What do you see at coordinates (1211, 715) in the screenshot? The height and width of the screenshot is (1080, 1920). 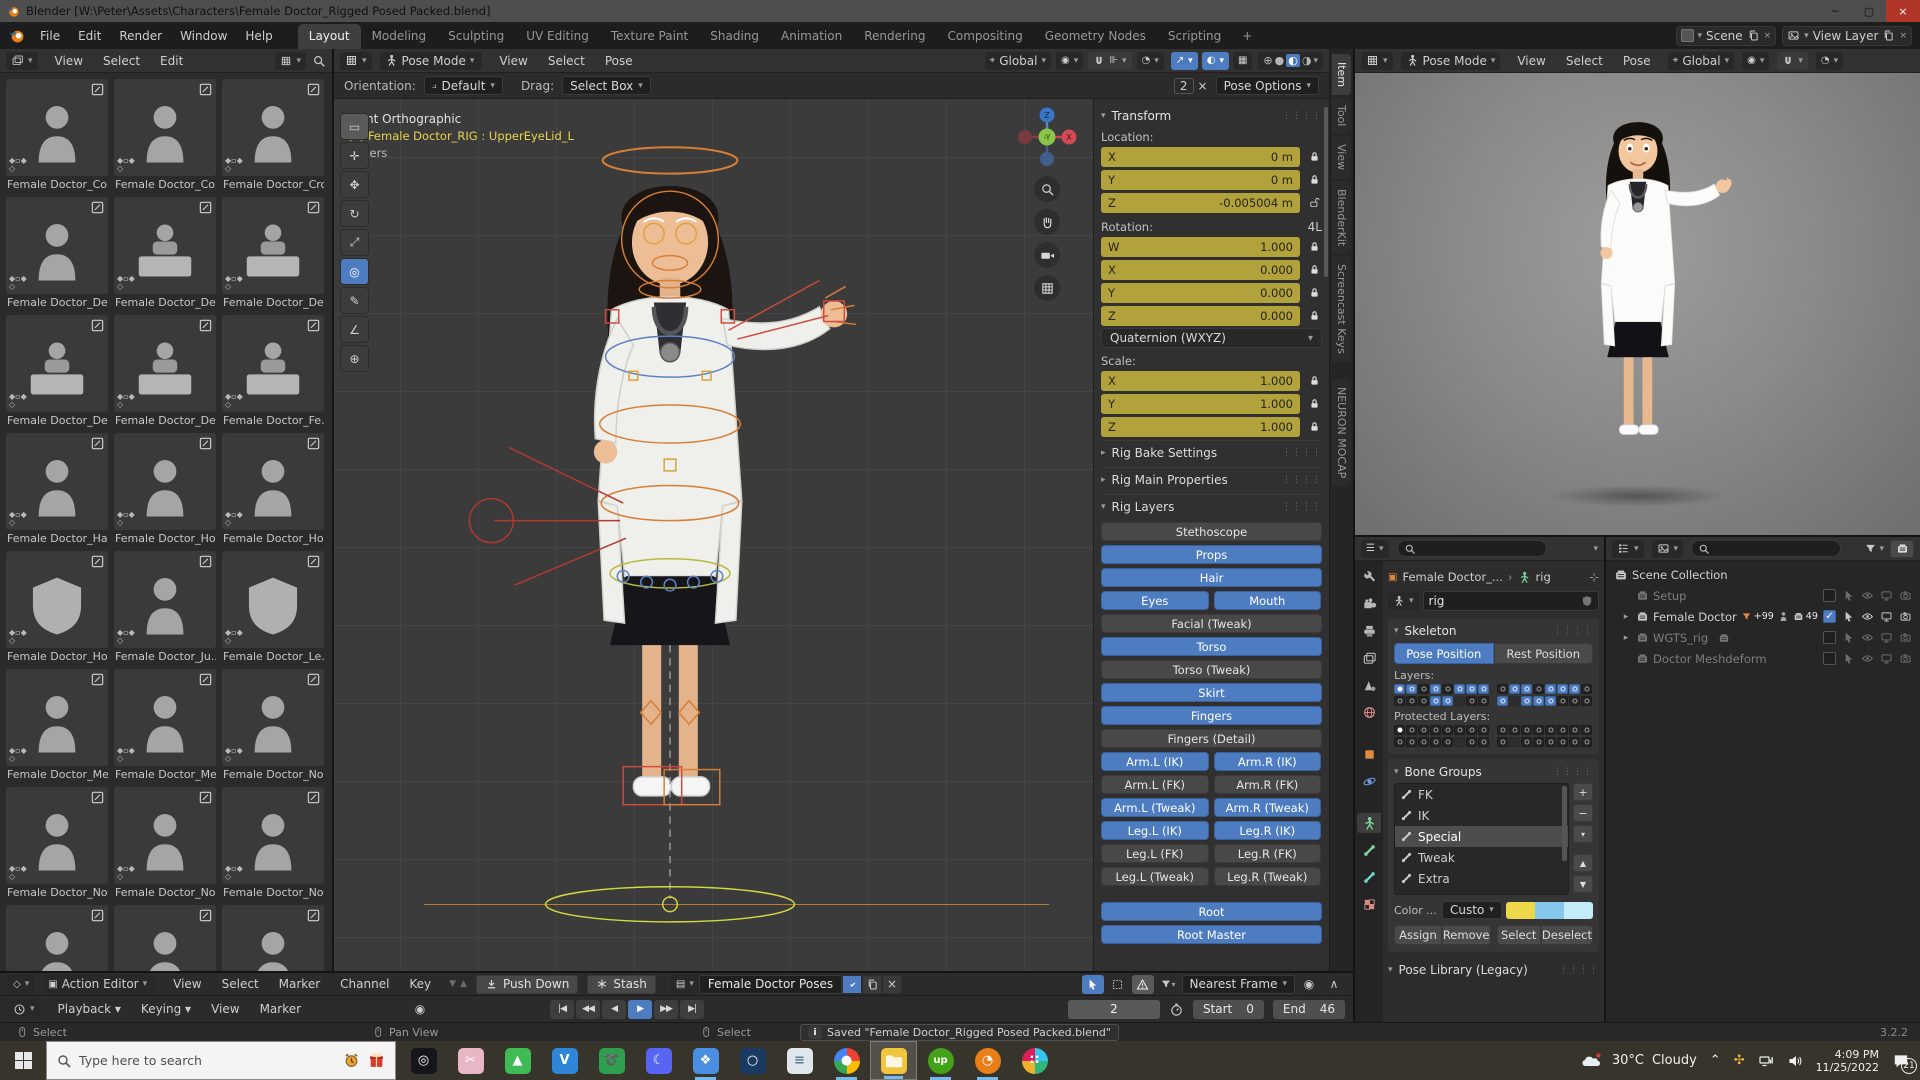 I see `rig-layer-fingers: Fingers` at bounding box center [1211, 715].